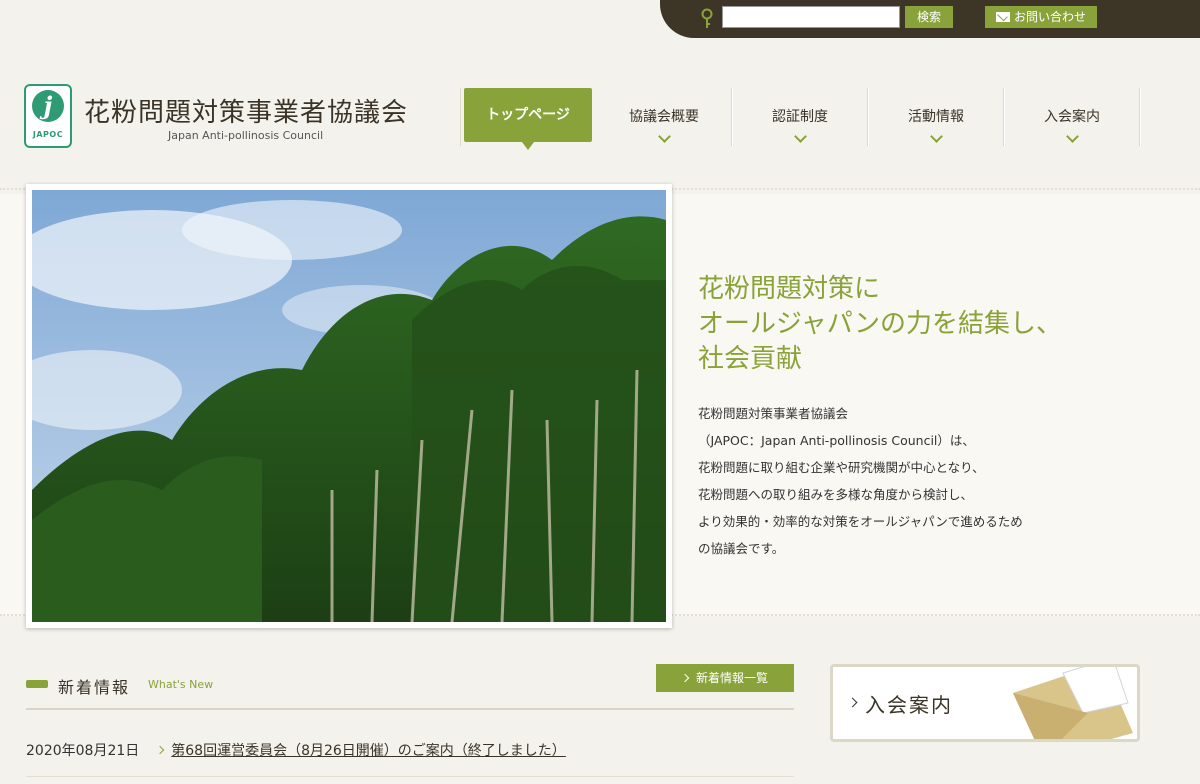 The image size is (1200, 784). Describe the element at coordinates (750, 359) in the screenshot. I see `catch-line: 社会貢献` at that location.